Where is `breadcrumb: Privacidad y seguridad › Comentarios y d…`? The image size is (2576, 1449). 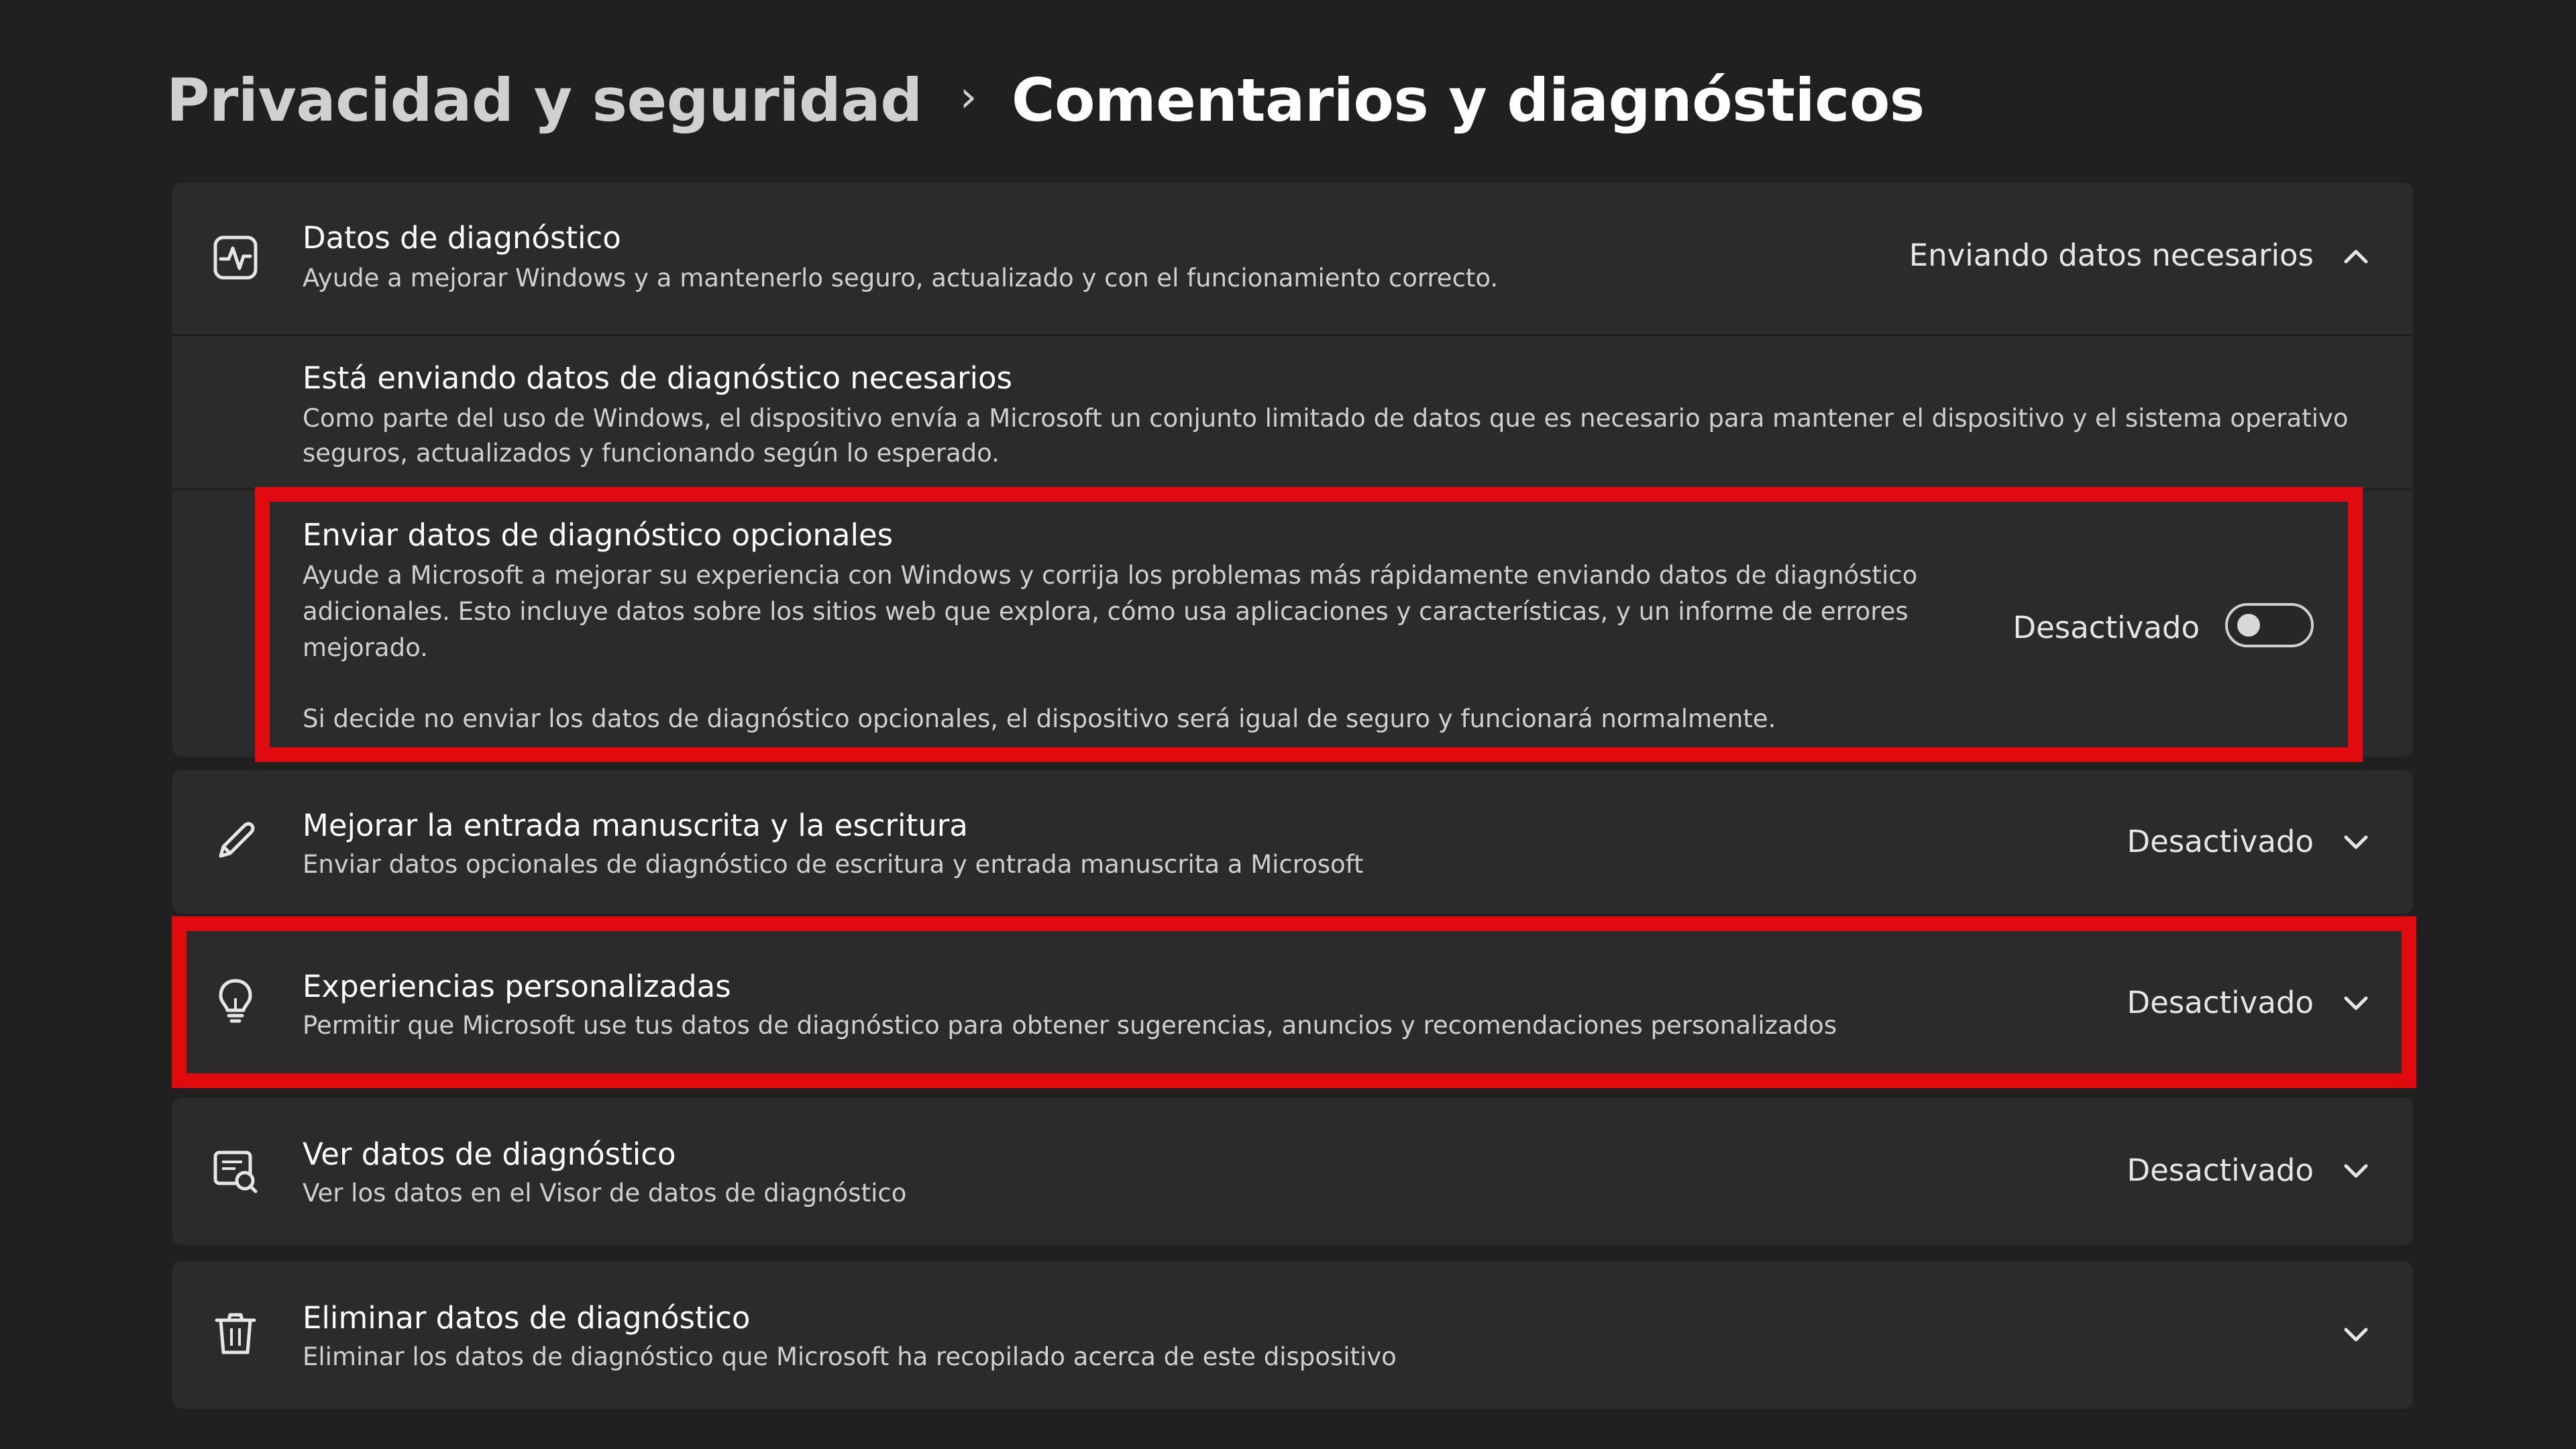
breadcrumb: Privacidad y seguridad › Comentarios y d… is located at coordinates (1045, 100).